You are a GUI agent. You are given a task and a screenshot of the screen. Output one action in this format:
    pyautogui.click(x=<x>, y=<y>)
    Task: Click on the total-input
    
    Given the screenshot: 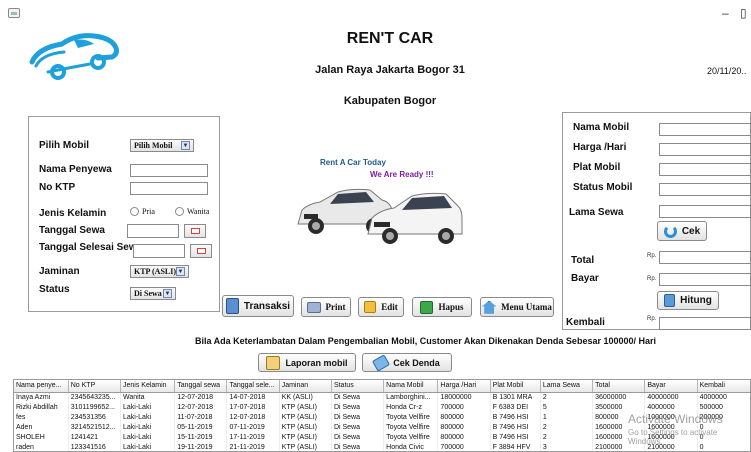 What is the action you would take?
    pyautogui.click(x=705, y=257)
    